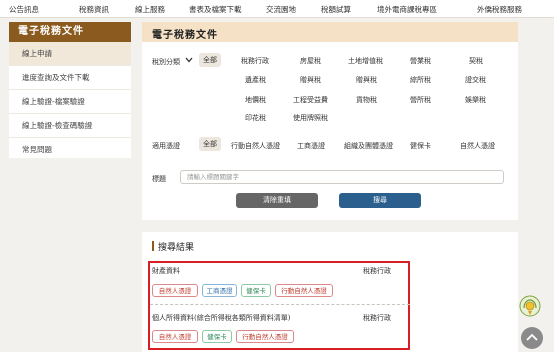 The image size is (554, 352). I want to click on results-accent-bar, so click(153, 246).